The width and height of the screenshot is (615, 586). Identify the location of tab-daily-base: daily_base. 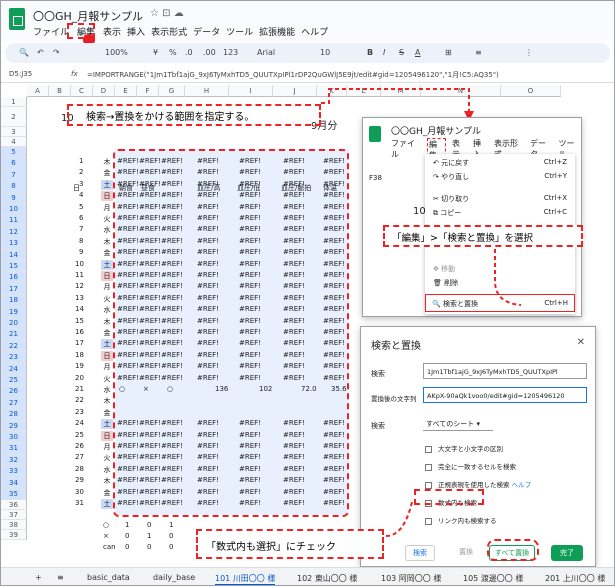
(174, 577).